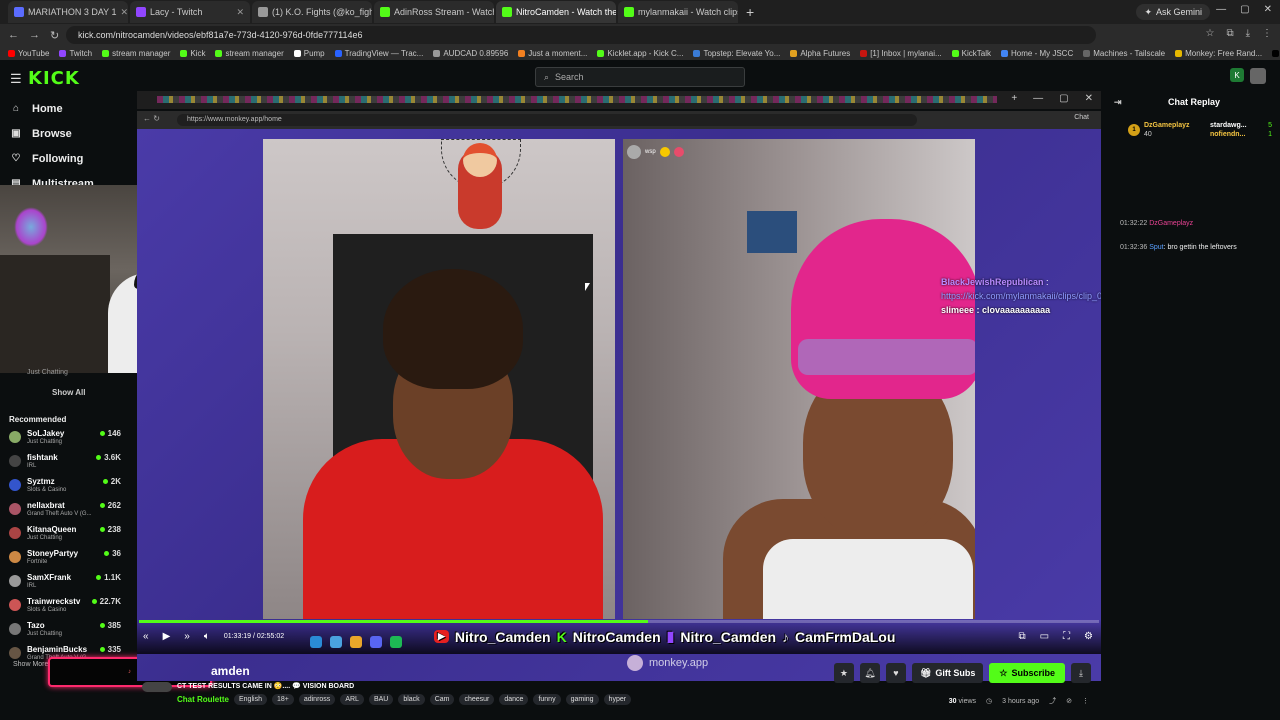 This screenshot has width=1280, height=720. I want to click on volume-icon: 🔈︎, so click(207, 636).